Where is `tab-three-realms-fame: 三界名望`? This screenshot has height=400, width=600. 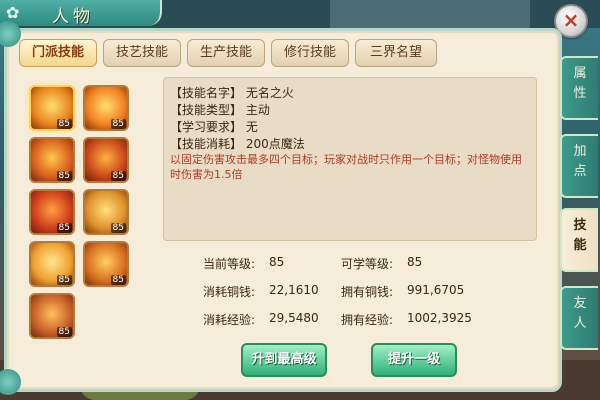 tab-three-realms-fame: 三界名望 is located at coordinates (396, 53).